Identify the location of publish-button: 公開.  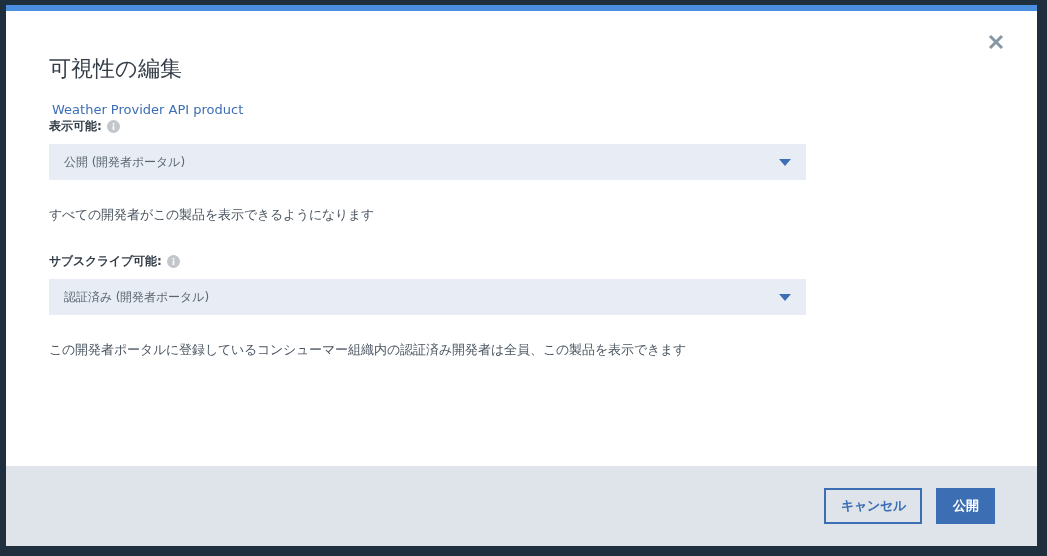
(965, 506).